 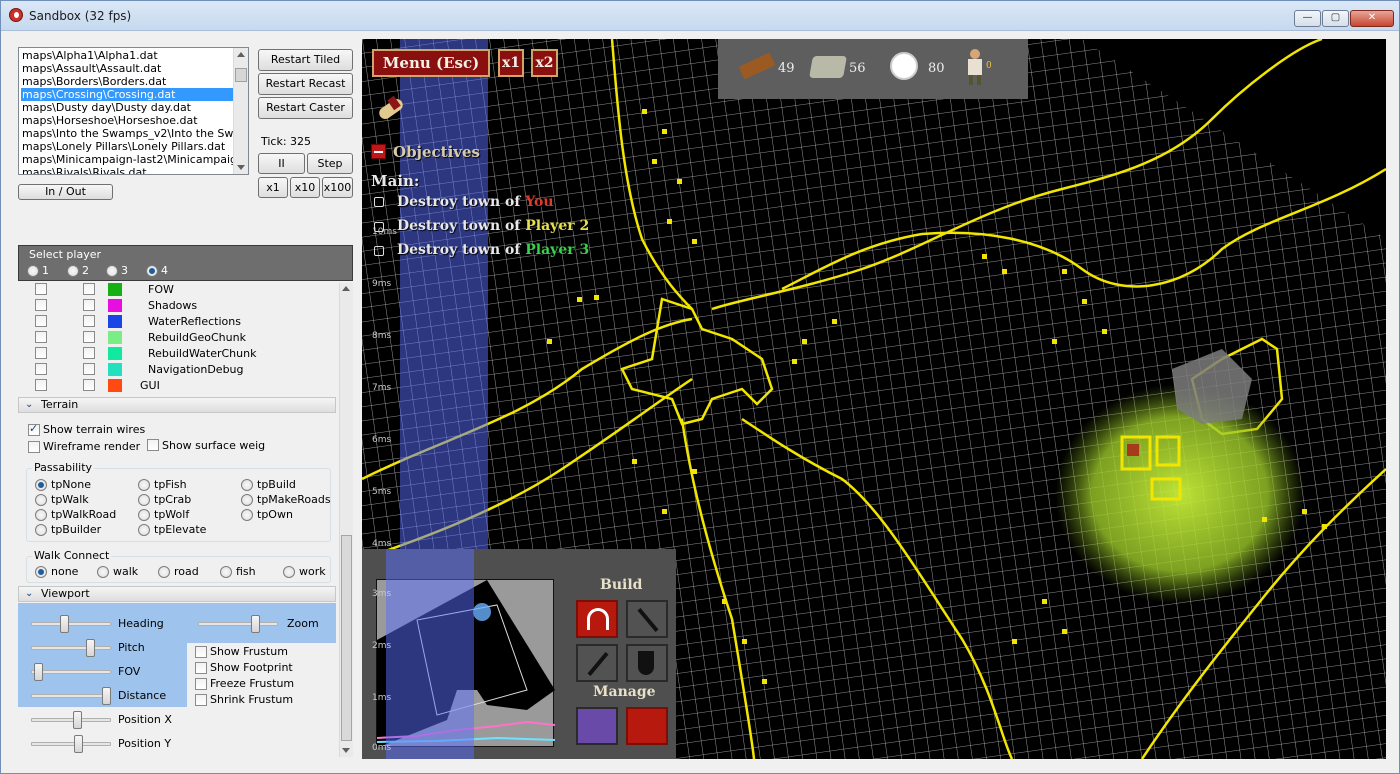 I want to click on show-surface-weig-checkbox, so click(x=153, y=445).